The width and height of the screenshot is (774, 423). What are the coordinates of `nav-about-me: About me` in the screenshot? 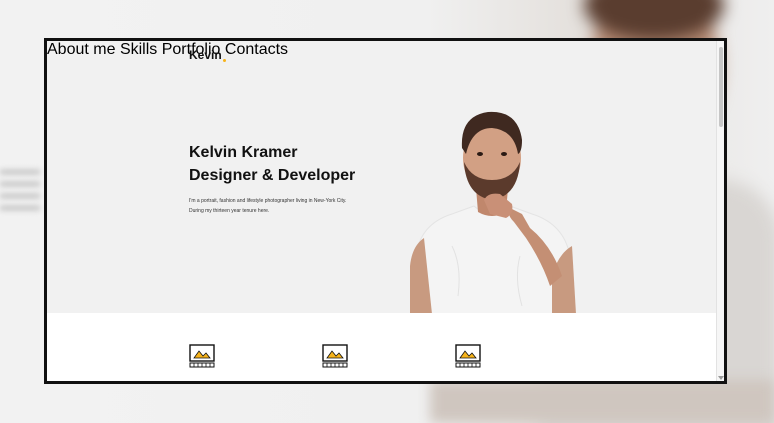 It's located at (81, 49).